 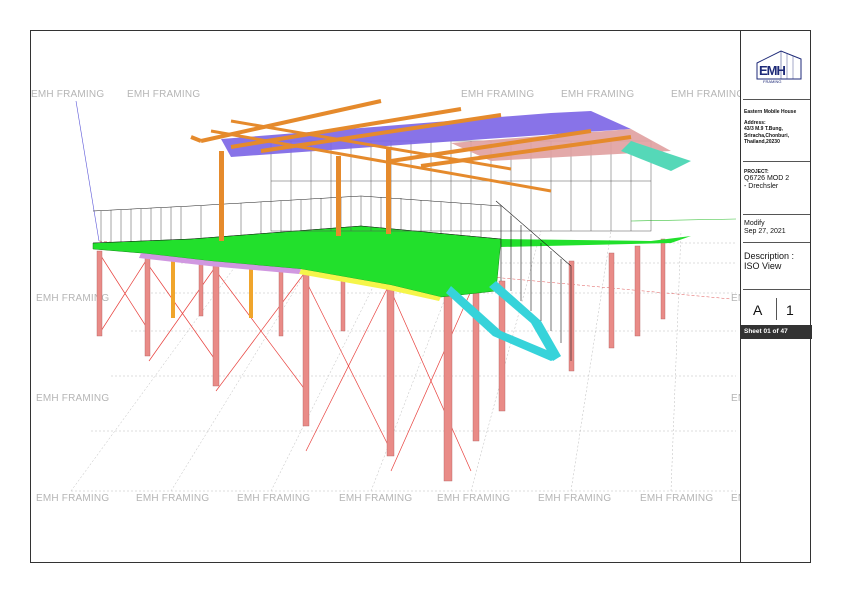 I want to click on logo-text: EMH, so click(x=772, y=70).